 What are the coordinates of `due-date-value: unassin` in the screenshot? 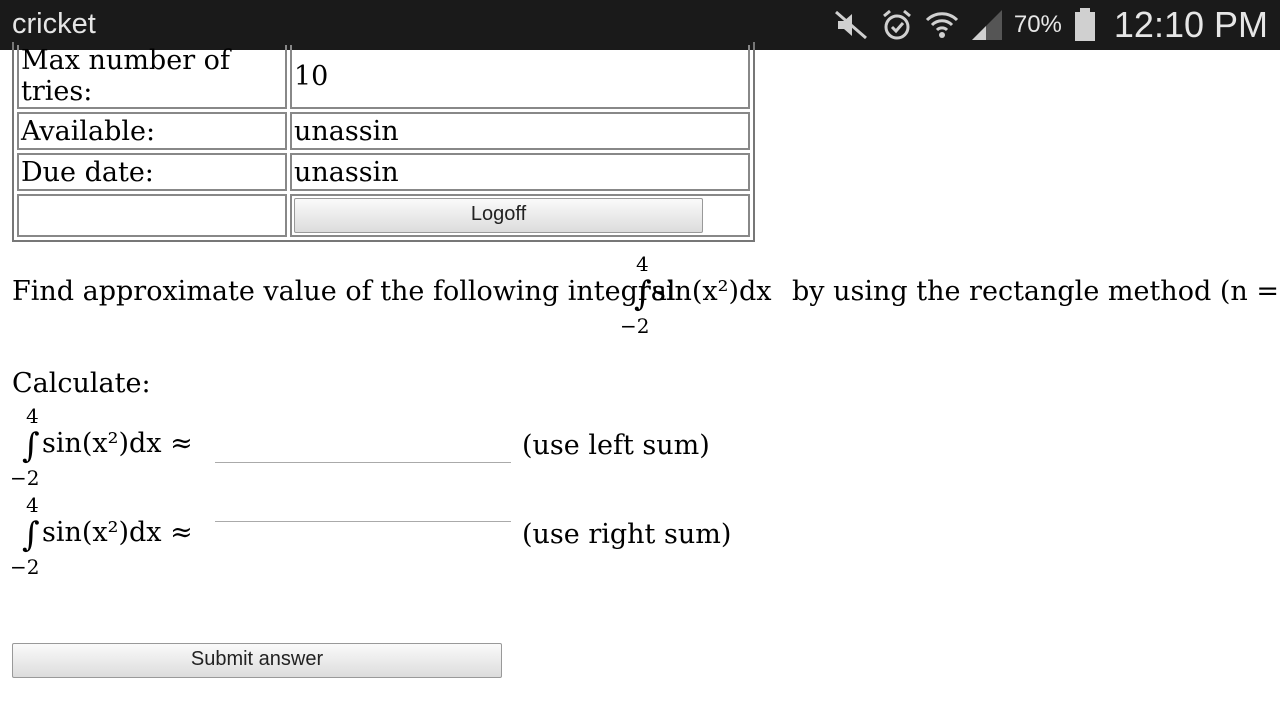 It's located at (520, 172).